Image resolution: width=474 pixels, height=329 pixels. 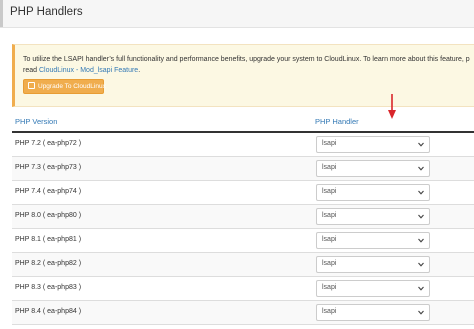 I want to click on external-link-icon, so click(x=31, y=85).